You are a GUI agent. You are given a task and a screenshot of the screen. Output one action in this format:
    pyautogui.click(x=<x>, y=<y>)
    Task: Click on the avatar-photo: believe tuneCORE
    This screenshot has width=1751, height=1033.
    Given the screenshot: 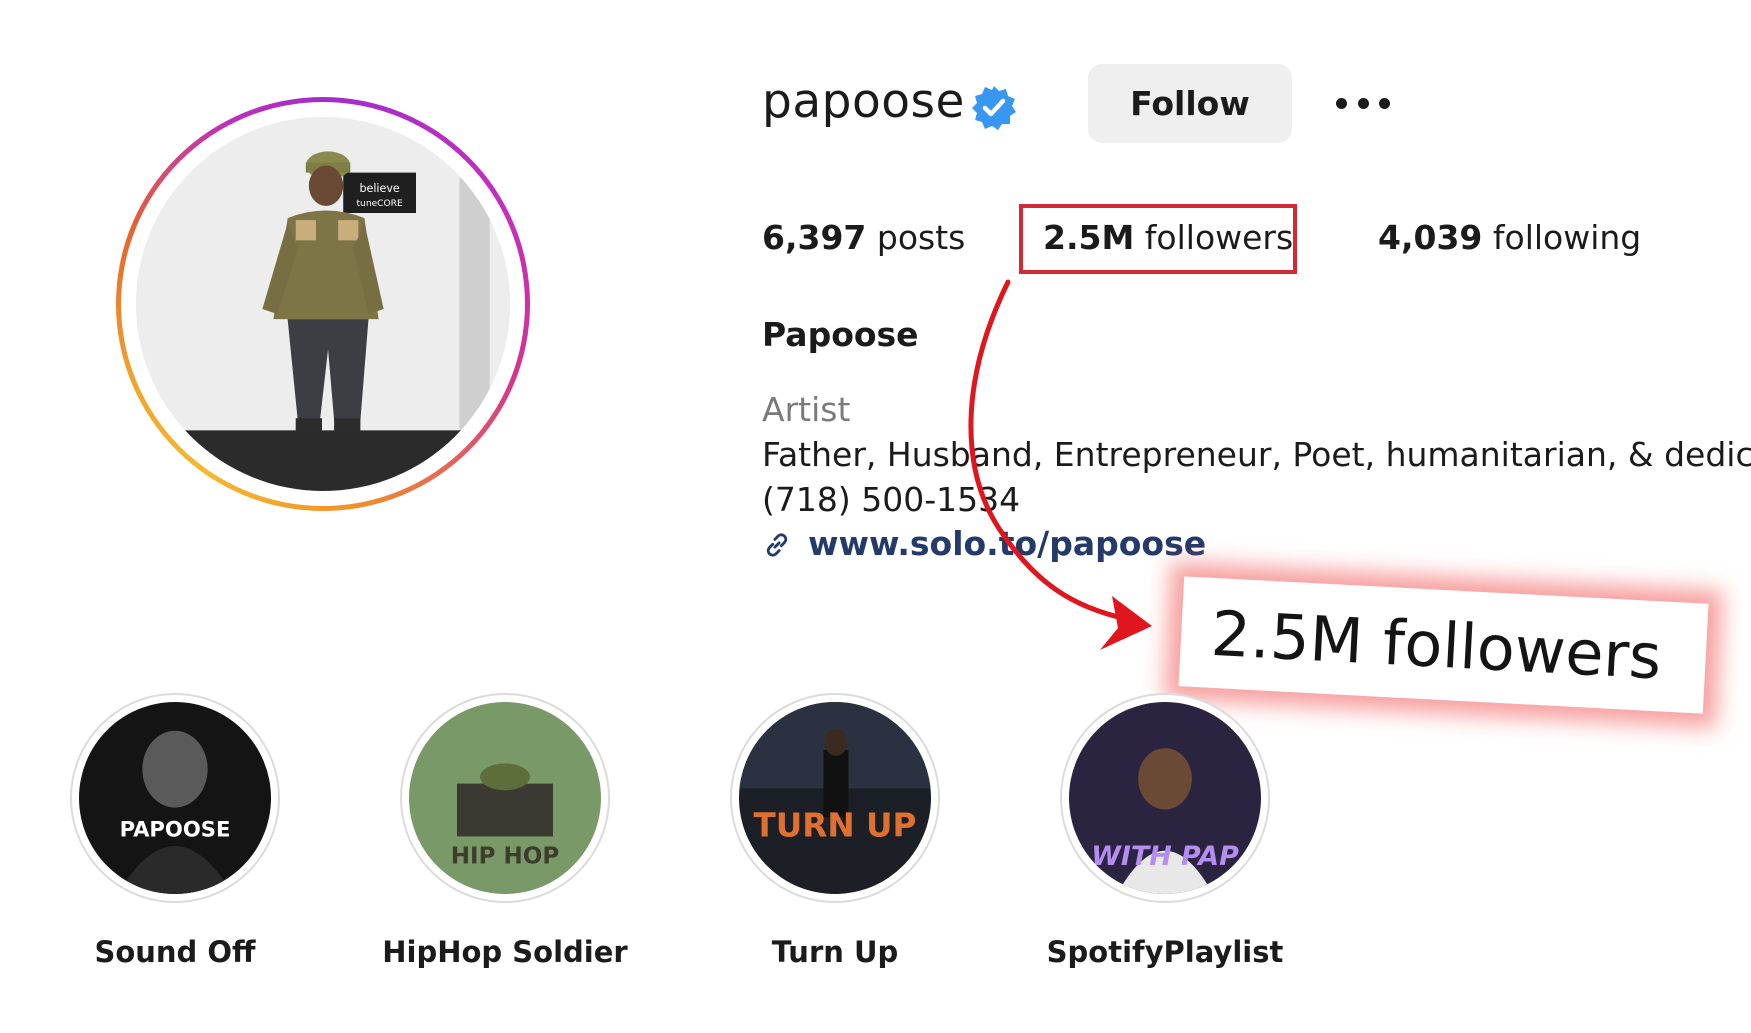 What is the action you would take?
    pyautogui.click(x=323, y=304)
    